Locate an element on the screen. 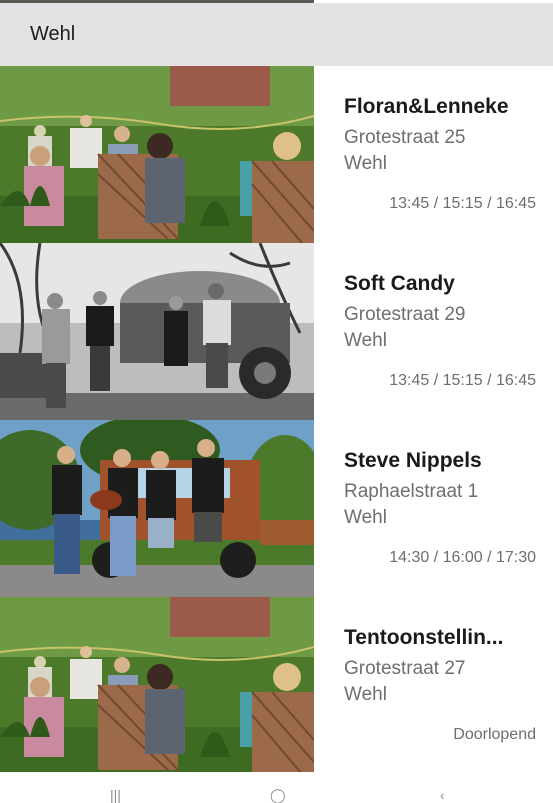 This screenshot has height=803, width=553. recent-apps-icon: ||| is located at coordinates (115, 795).